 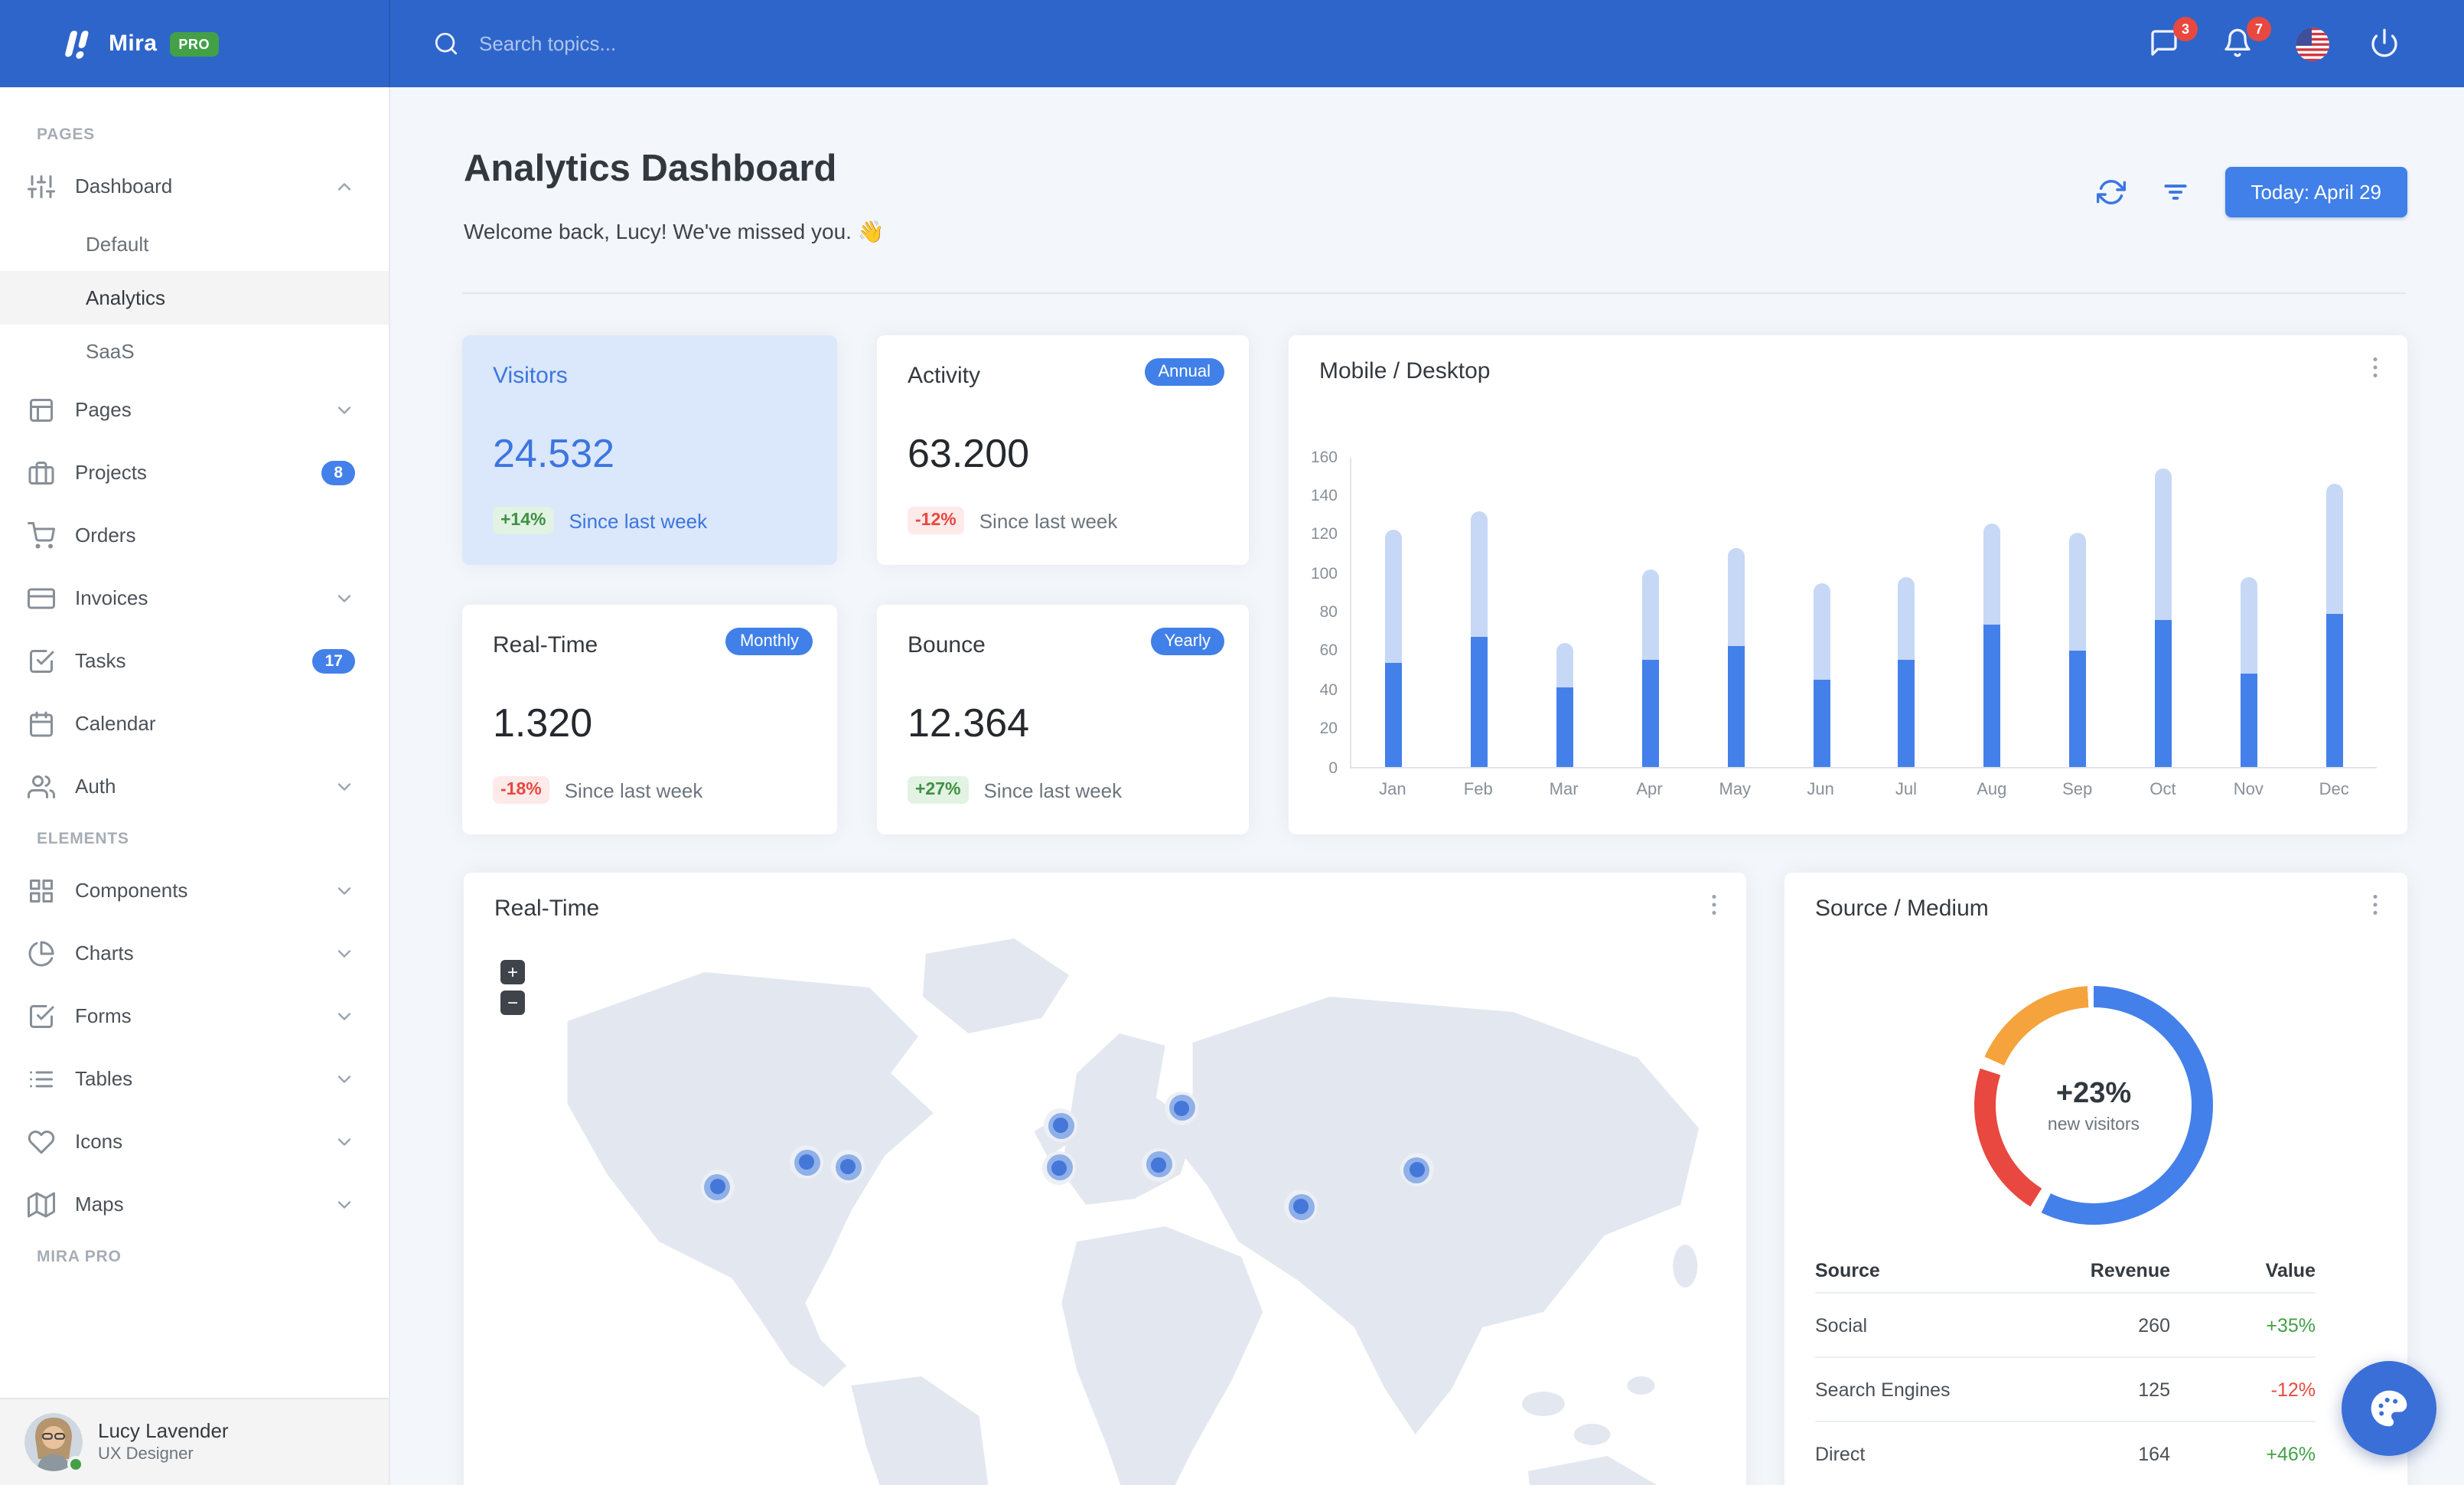 What do you see at coordinates (939, 790) in the screenshot?
I see `stat-delta-badge: +27%` at bounding box center [939, 790].